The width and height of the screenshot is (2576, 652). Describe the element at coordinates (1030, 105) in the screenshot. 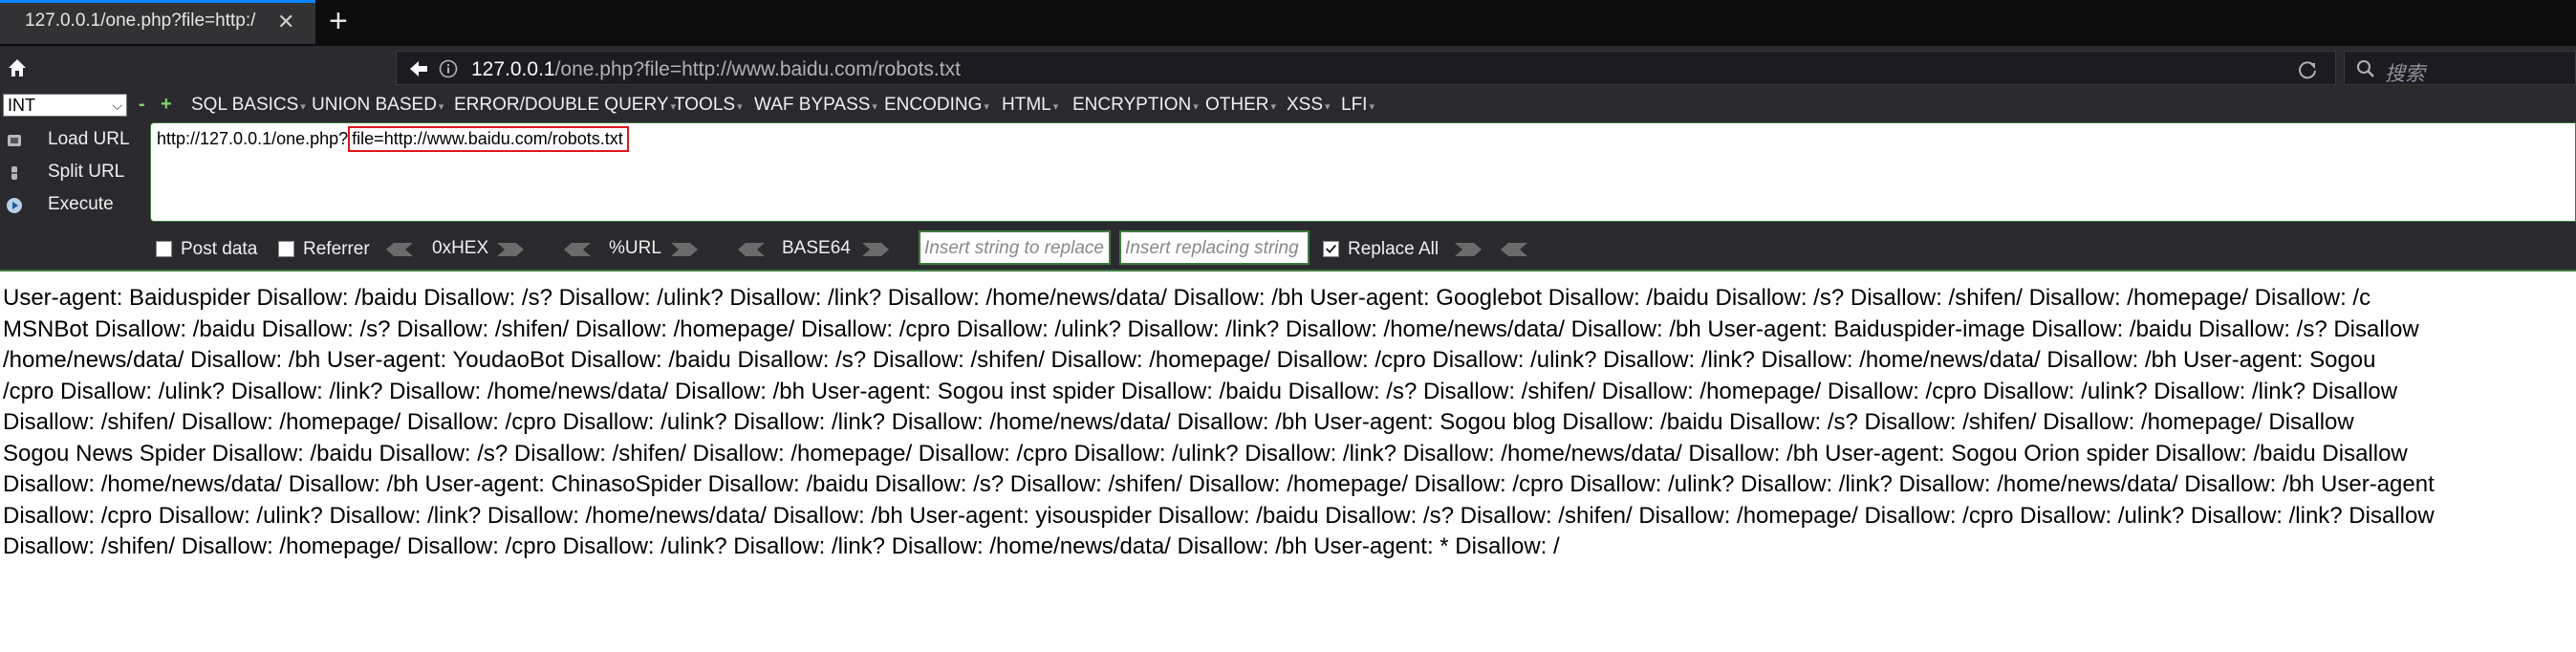

I see `menu-html: HTML ▾` at that location.